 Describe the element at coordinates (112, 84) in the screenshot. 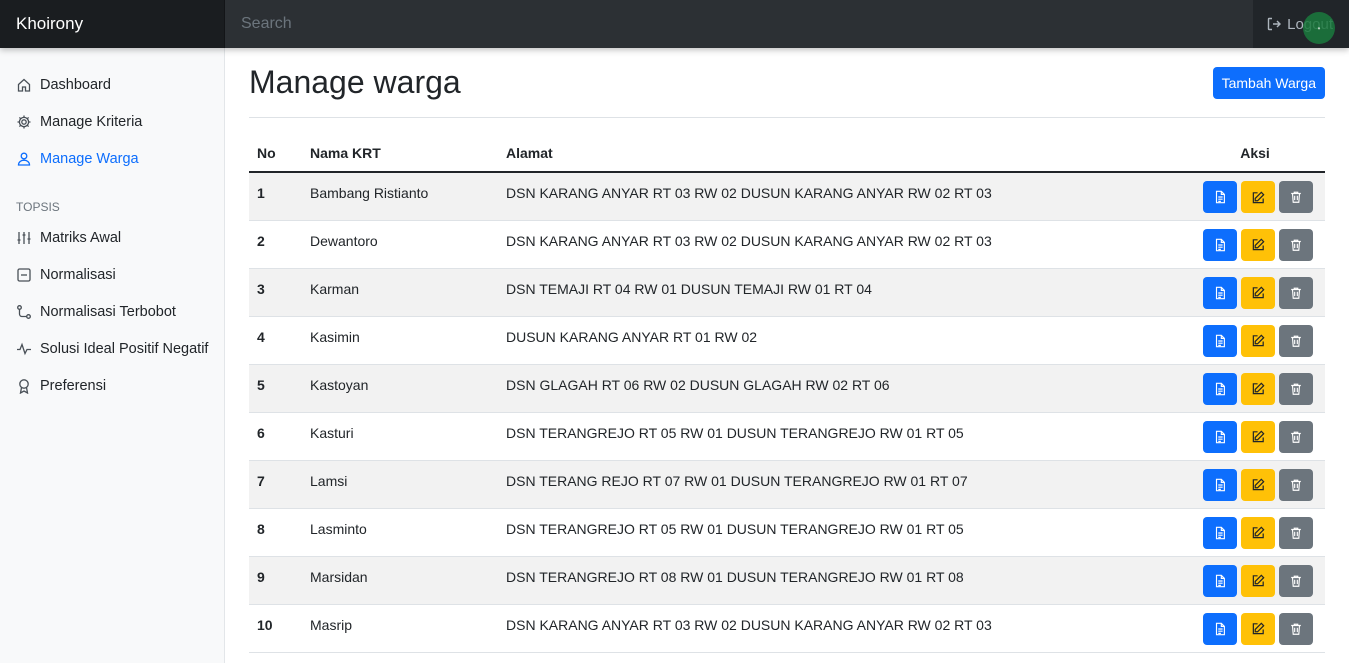

I see `sidebar-item-dashboard: Dashboard` at that location.